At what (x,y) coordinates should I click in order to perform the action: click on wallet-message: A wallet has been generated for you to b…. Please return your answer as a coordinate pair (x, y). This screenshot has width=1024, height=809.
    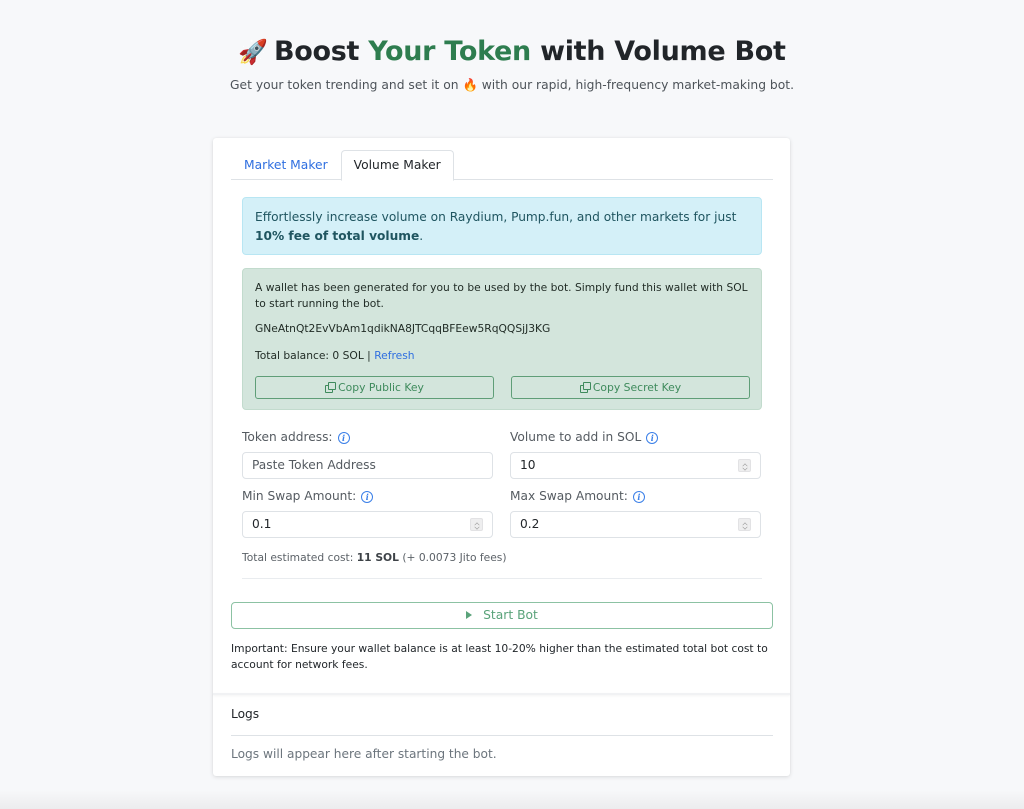
    Looking at the image, I should click on (501, 295).